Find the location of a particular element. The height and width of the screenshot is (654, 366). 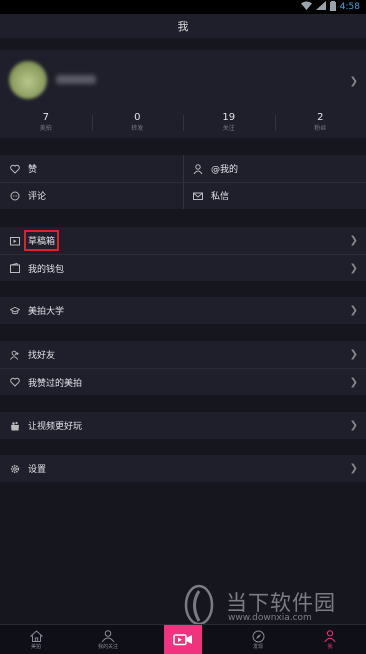

university-item: 美拍大学 ❯ is located at coordinates (183, 310).